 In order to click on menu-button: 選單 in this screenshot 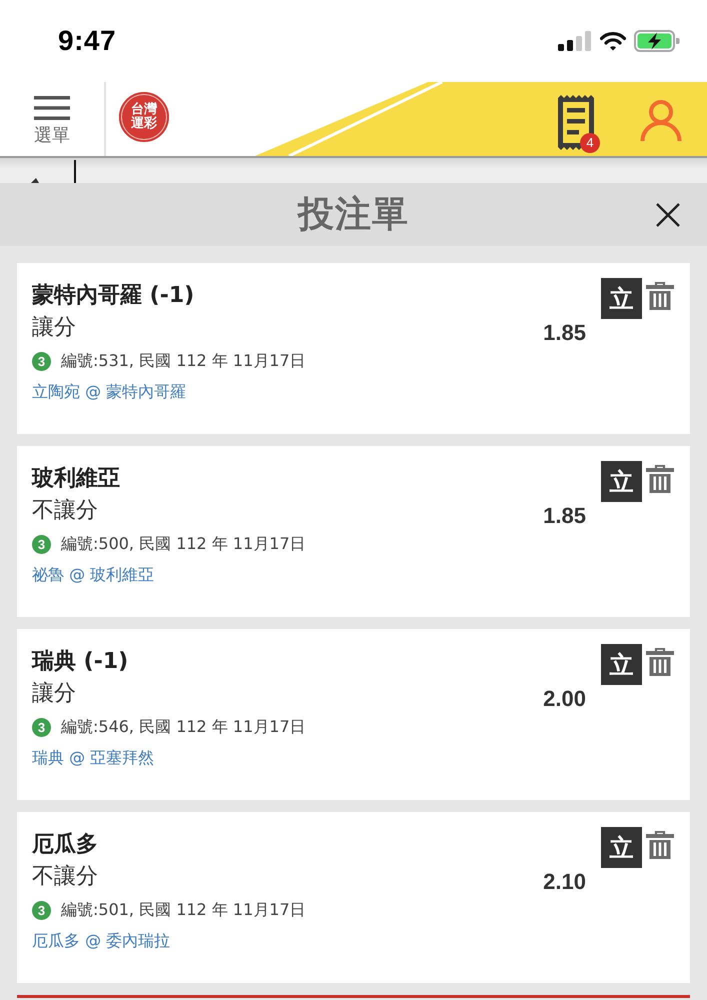, I will do `click(52, 114)`.